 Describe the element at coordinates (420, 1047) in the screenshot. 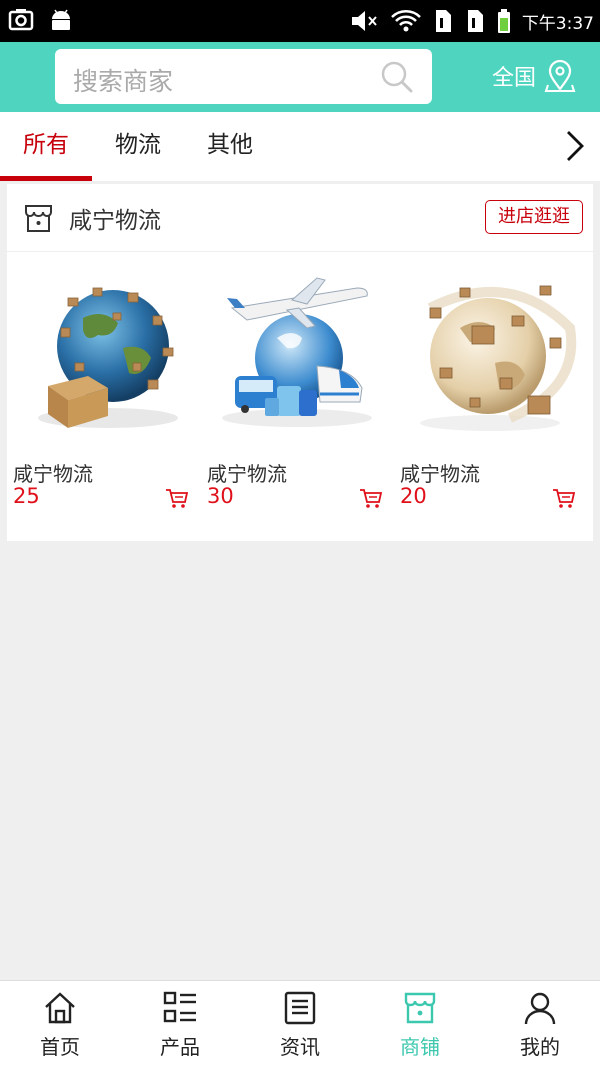

I see `nav-stores-label: 商铺` at that location.